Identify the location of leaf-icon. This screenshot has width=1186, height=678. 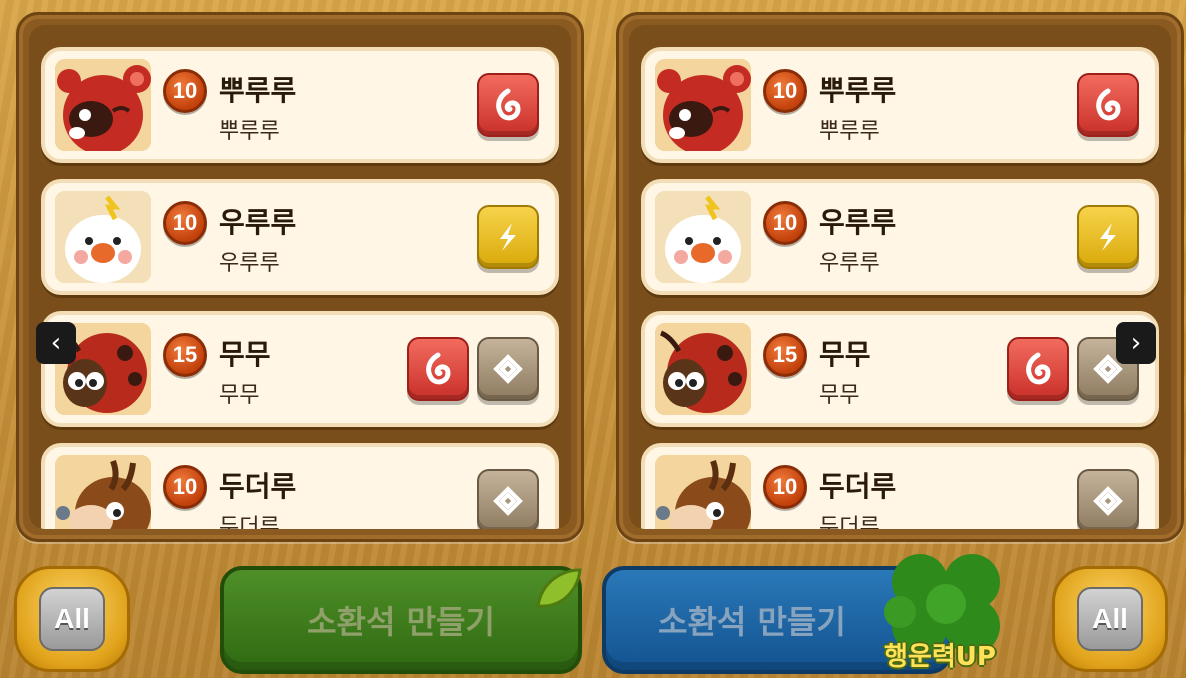
(559, 588).